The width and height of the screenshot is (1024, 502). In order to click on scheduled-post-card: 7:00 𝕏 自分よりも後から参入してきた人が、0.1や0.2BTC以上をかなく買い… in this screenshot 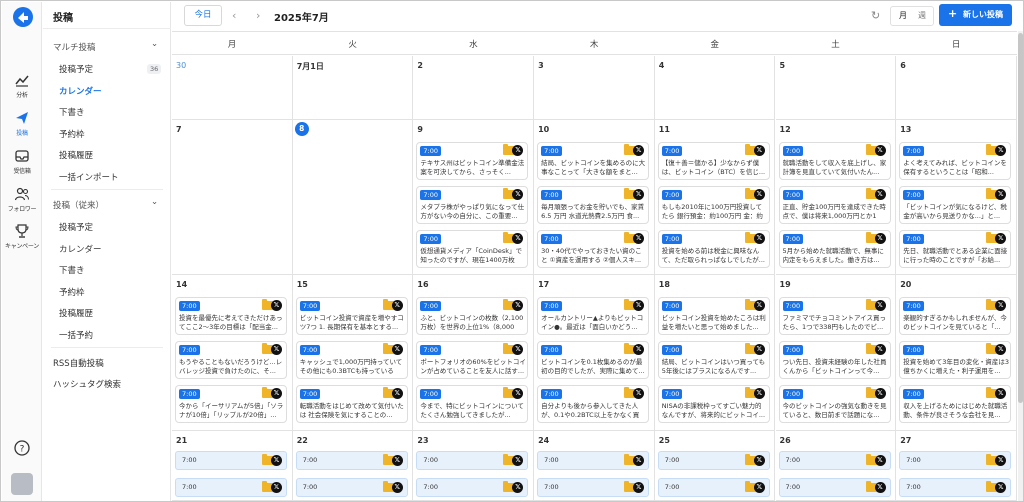, I will do `click(593, 404)`.